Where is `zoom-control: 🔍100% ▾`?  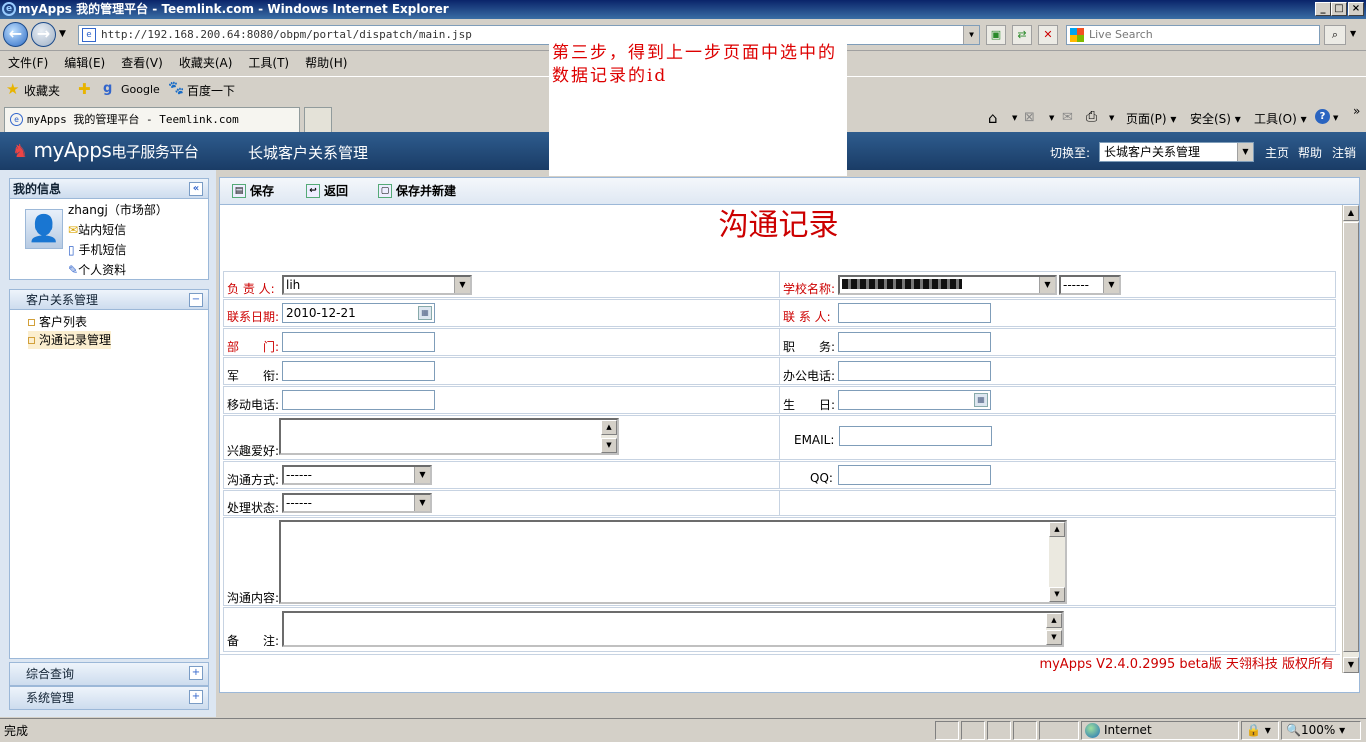
zoom-control: 🔍100% ▾ is located at coordinates (1321, 730).